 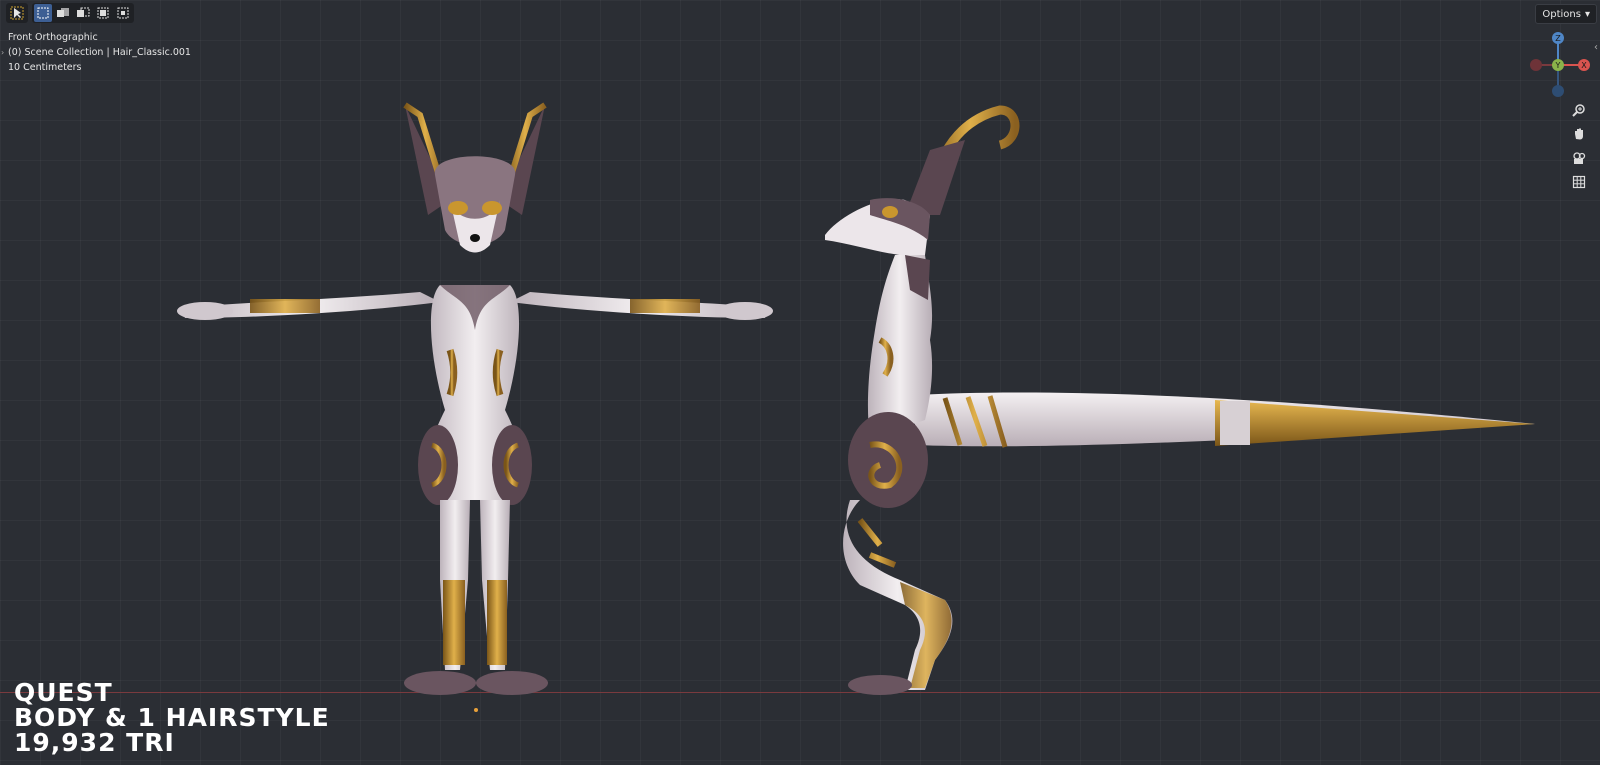 What do you see at coordinates (63, 692) in the screenshot?
I see `caption-line-platform: QUEST` at bounding box center [63, 692].